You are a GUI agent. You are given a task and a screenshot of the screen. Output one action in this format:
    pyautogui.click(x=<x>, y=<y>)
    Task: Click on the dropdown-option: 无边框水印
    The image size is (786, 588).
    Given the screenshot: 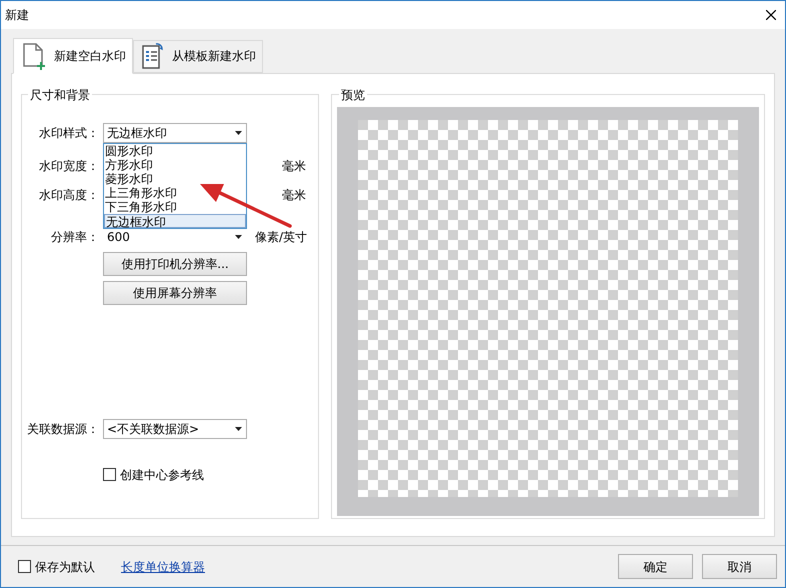 What is the action you would take?
    pyautogui.click(x=175, y=221)
    